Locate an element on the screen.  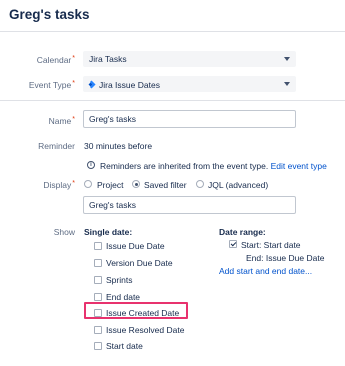
checkbox-version-due-date is located at coordinates (98, 263).